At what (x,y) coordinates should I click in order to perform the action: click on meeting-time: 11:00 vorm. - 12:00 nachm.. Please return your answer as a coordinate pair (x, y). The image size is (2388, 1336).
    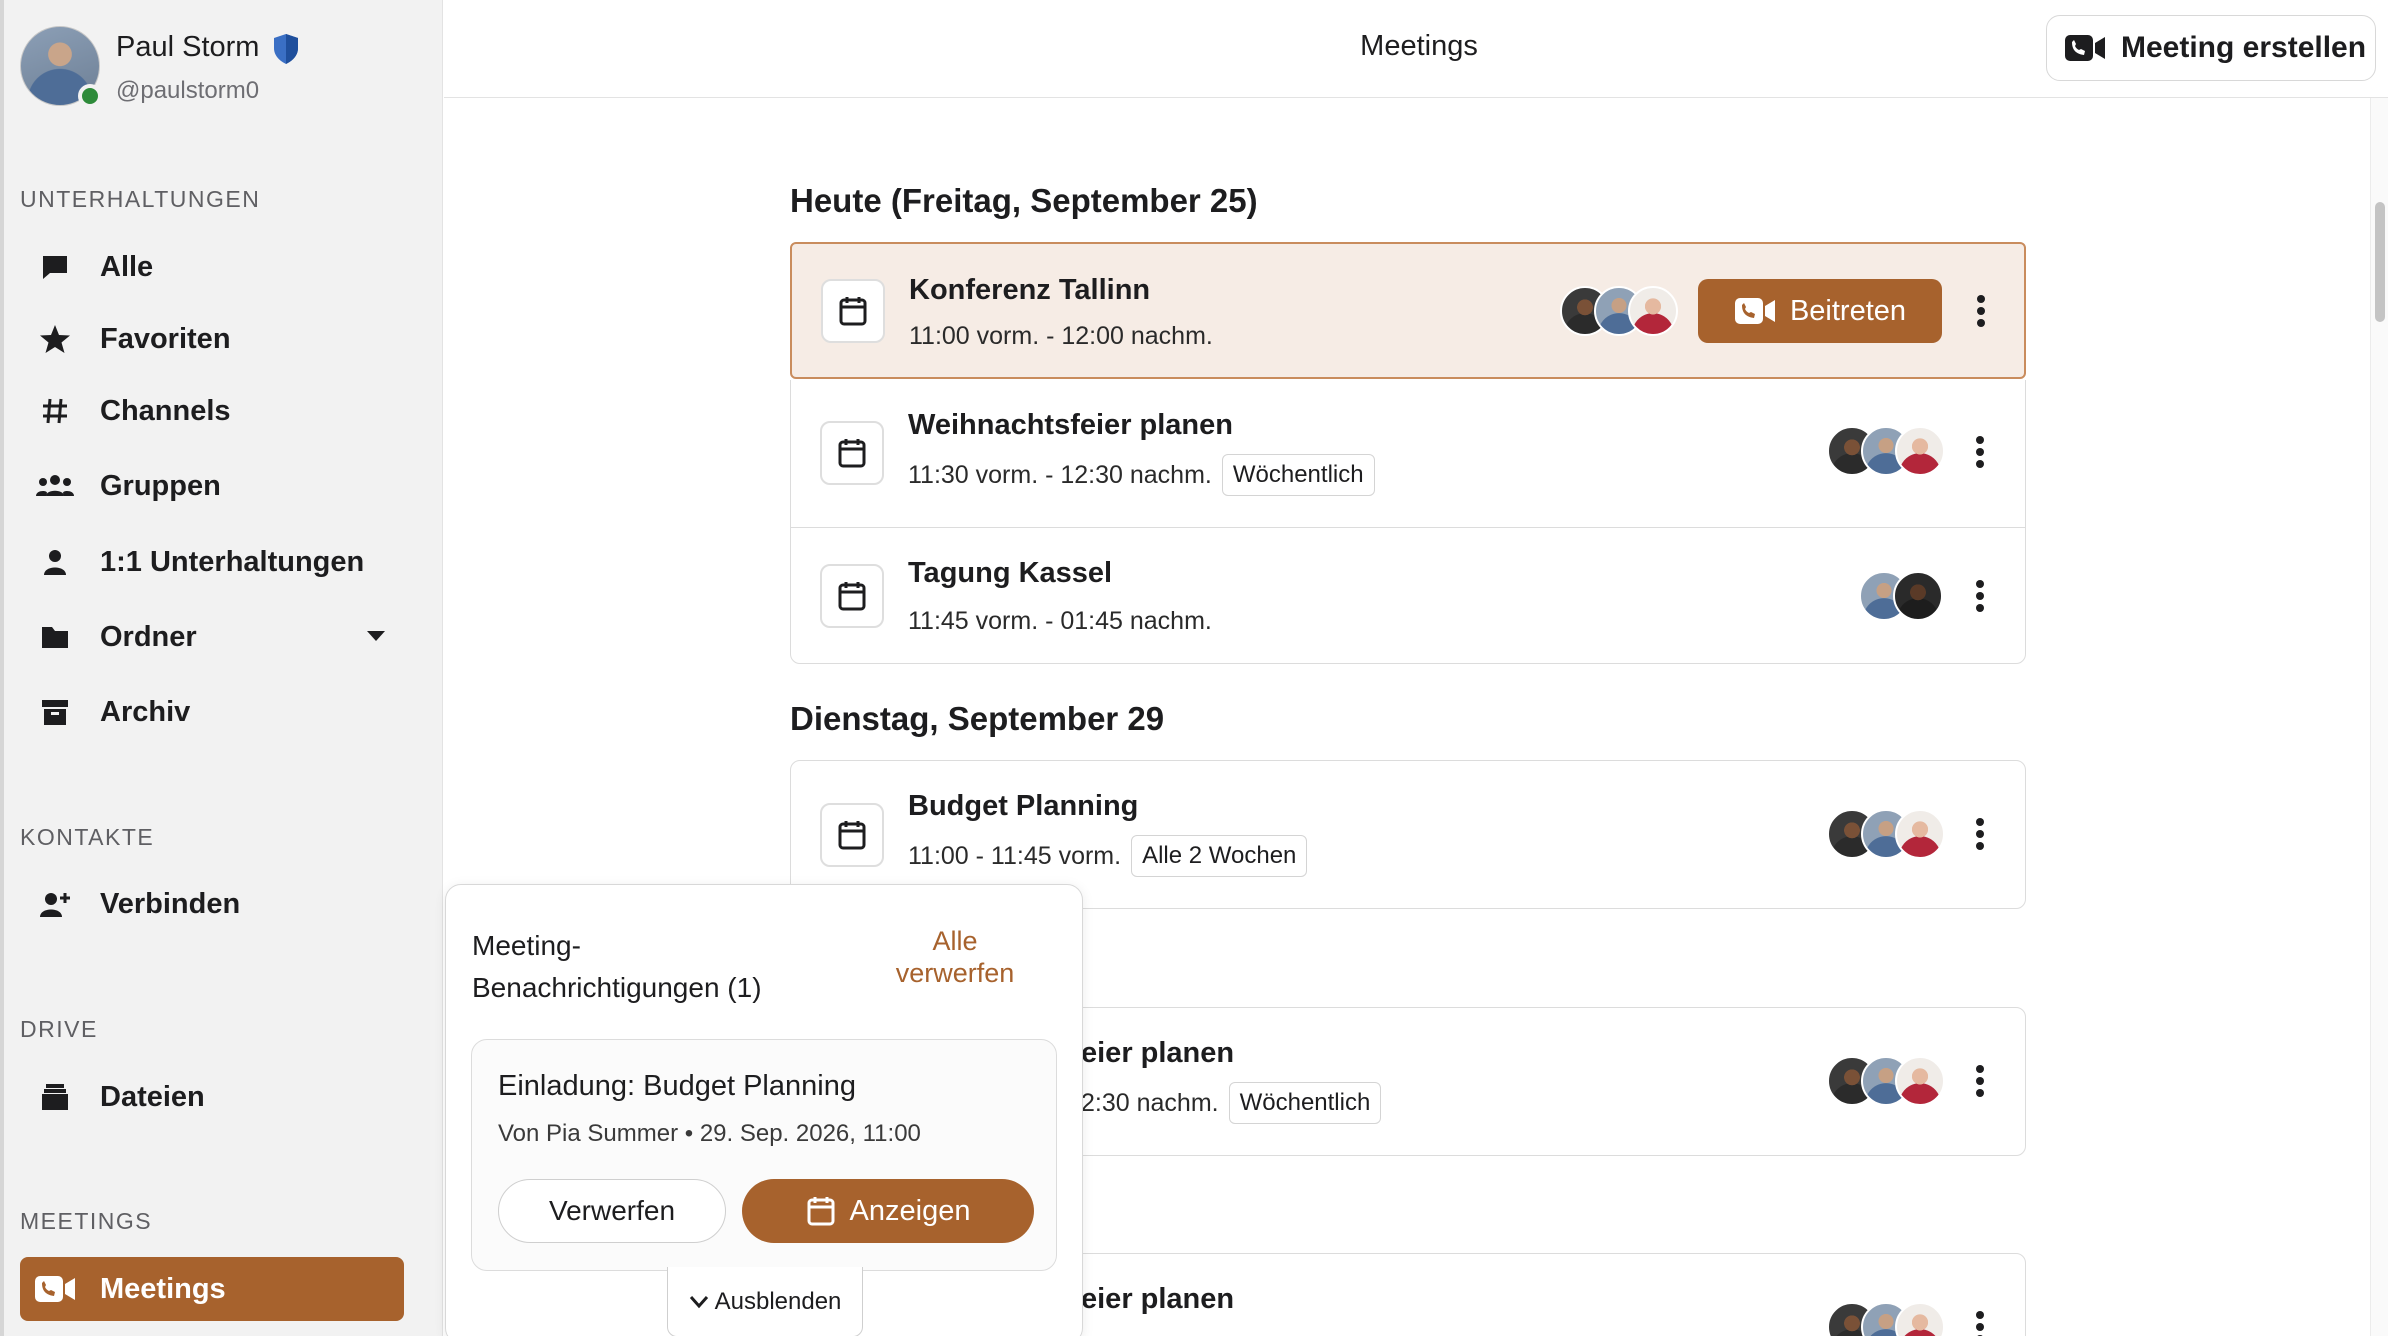
    Looking at the image, I should click on (1061, 336).